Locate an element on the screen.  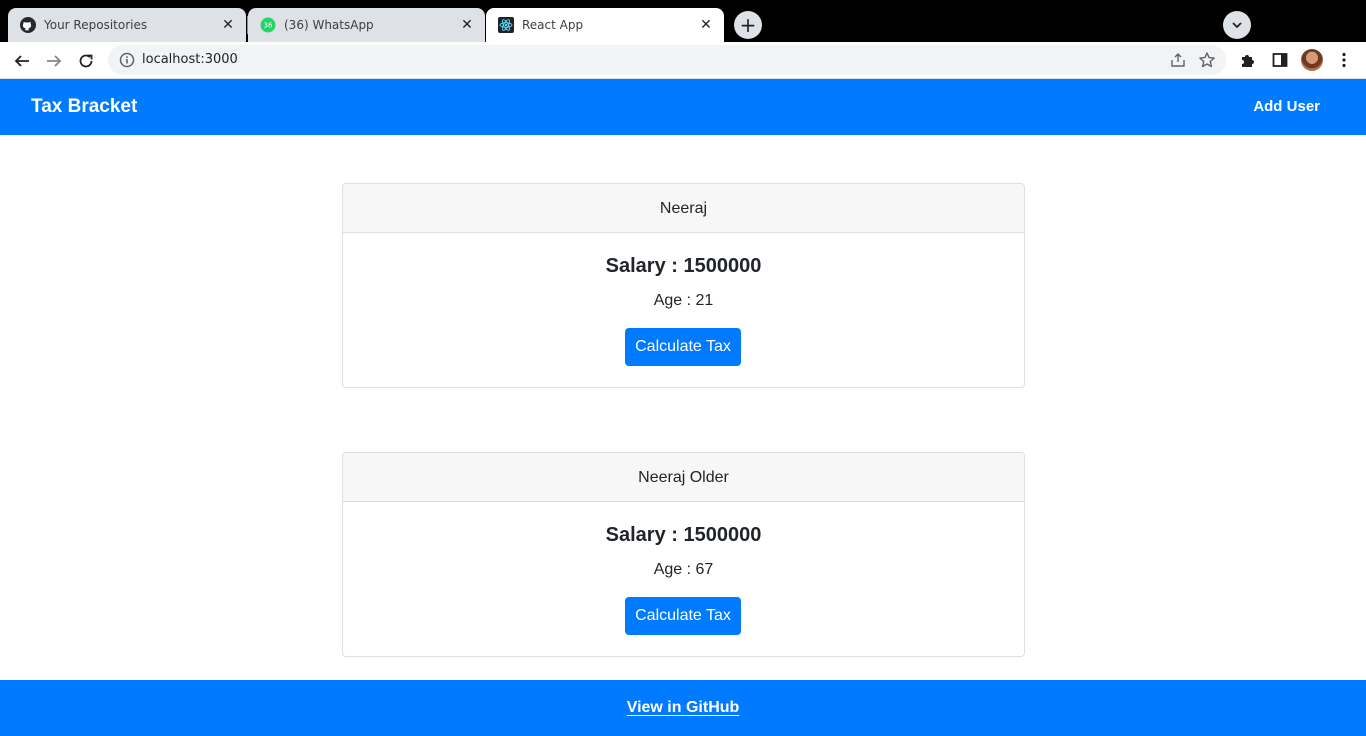
share-icon is located at coordinates (1178, 60).